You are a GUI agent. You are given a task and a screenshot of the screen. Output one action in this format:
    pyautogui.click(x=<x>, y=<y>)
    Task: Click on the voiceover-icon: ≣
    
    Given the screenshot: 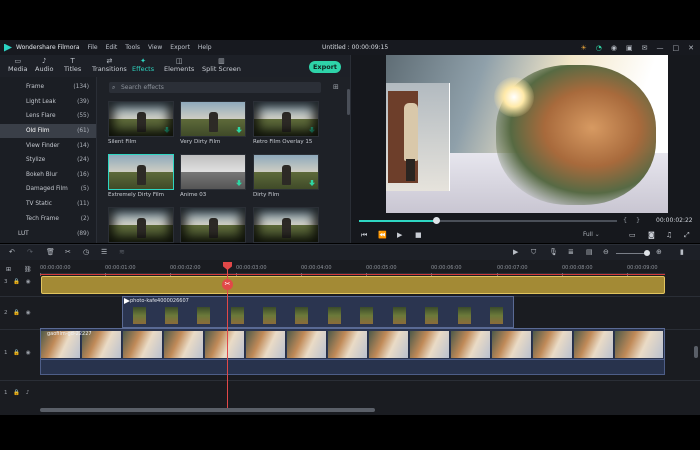 What is the action you would take?
    pyautogui.click(x=571, y=252)
    